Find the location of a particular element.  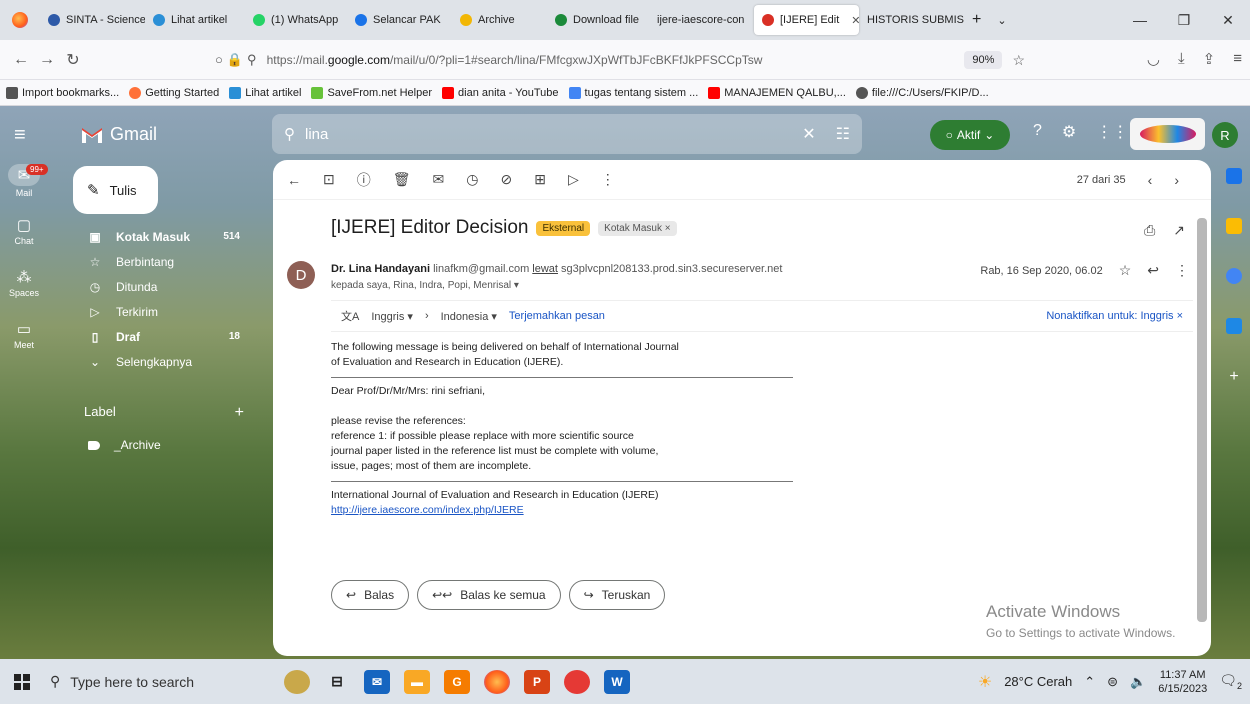

minimize-icon: — is located at coordinates (1140, 20).